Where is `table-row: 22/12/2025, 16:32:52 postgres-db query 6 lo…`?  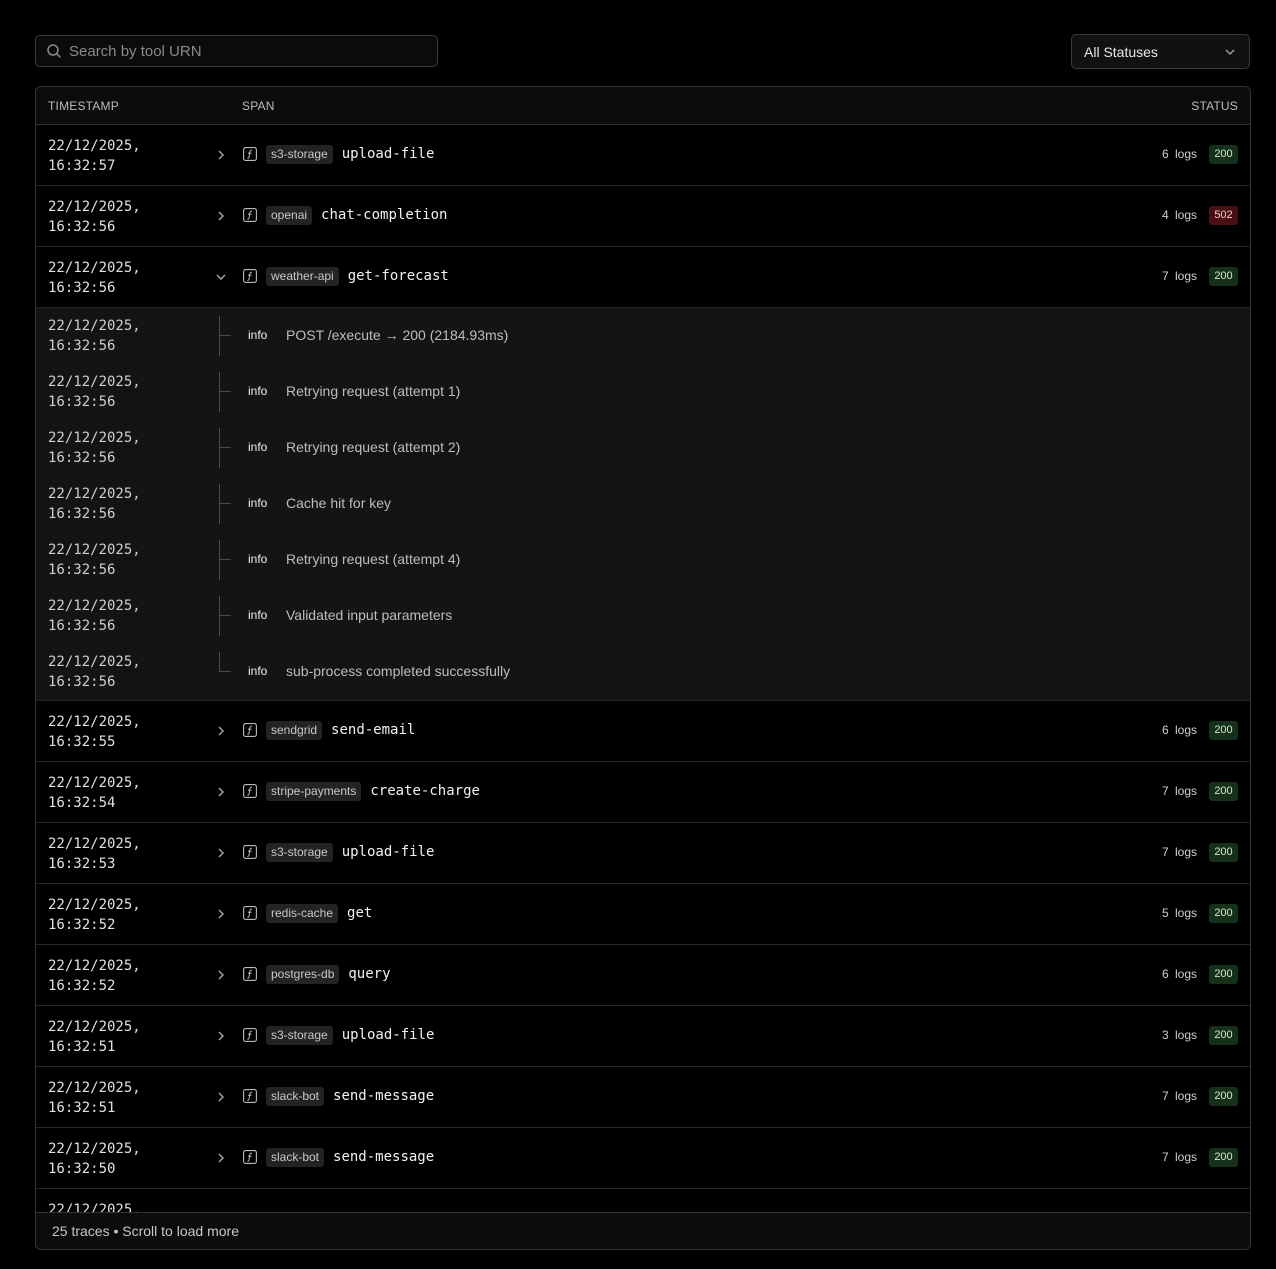
table-row: 22/12/2025, 16:32:52 postgres-db query 6 lo… is located at coordinates (643, 975).